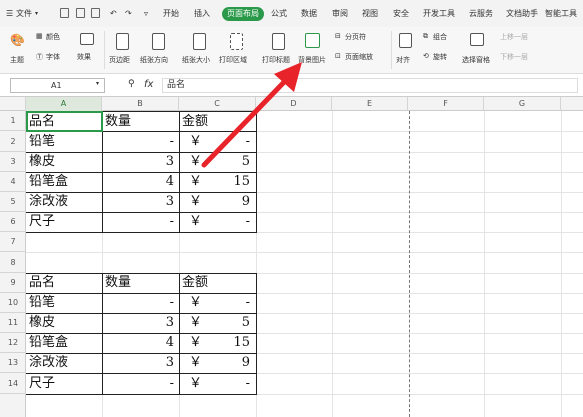 The height and width of the screenshot is (417, 583). What do you see at coordinates (171, 14) in the screenshot?
I see `tab-home: 开始` at bounding box center [171, 14].